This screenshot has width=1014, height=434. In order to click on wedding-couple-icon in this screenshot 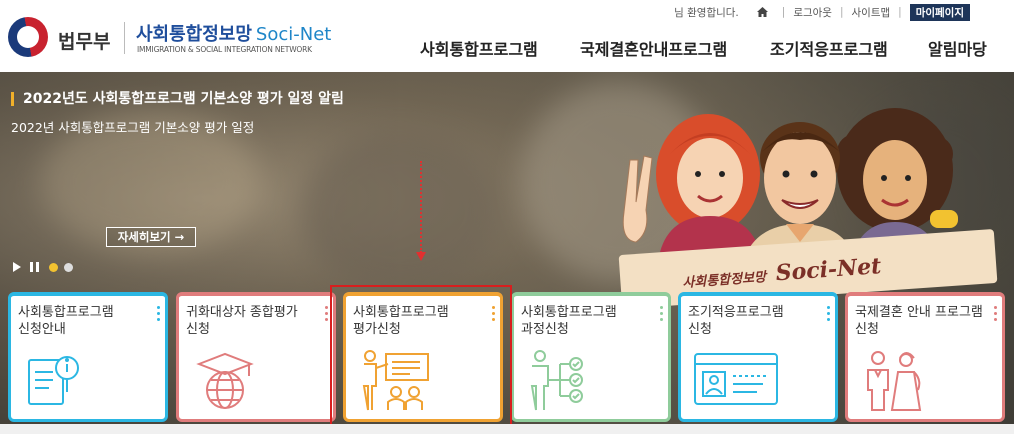, I will do `click(894, 381)`.